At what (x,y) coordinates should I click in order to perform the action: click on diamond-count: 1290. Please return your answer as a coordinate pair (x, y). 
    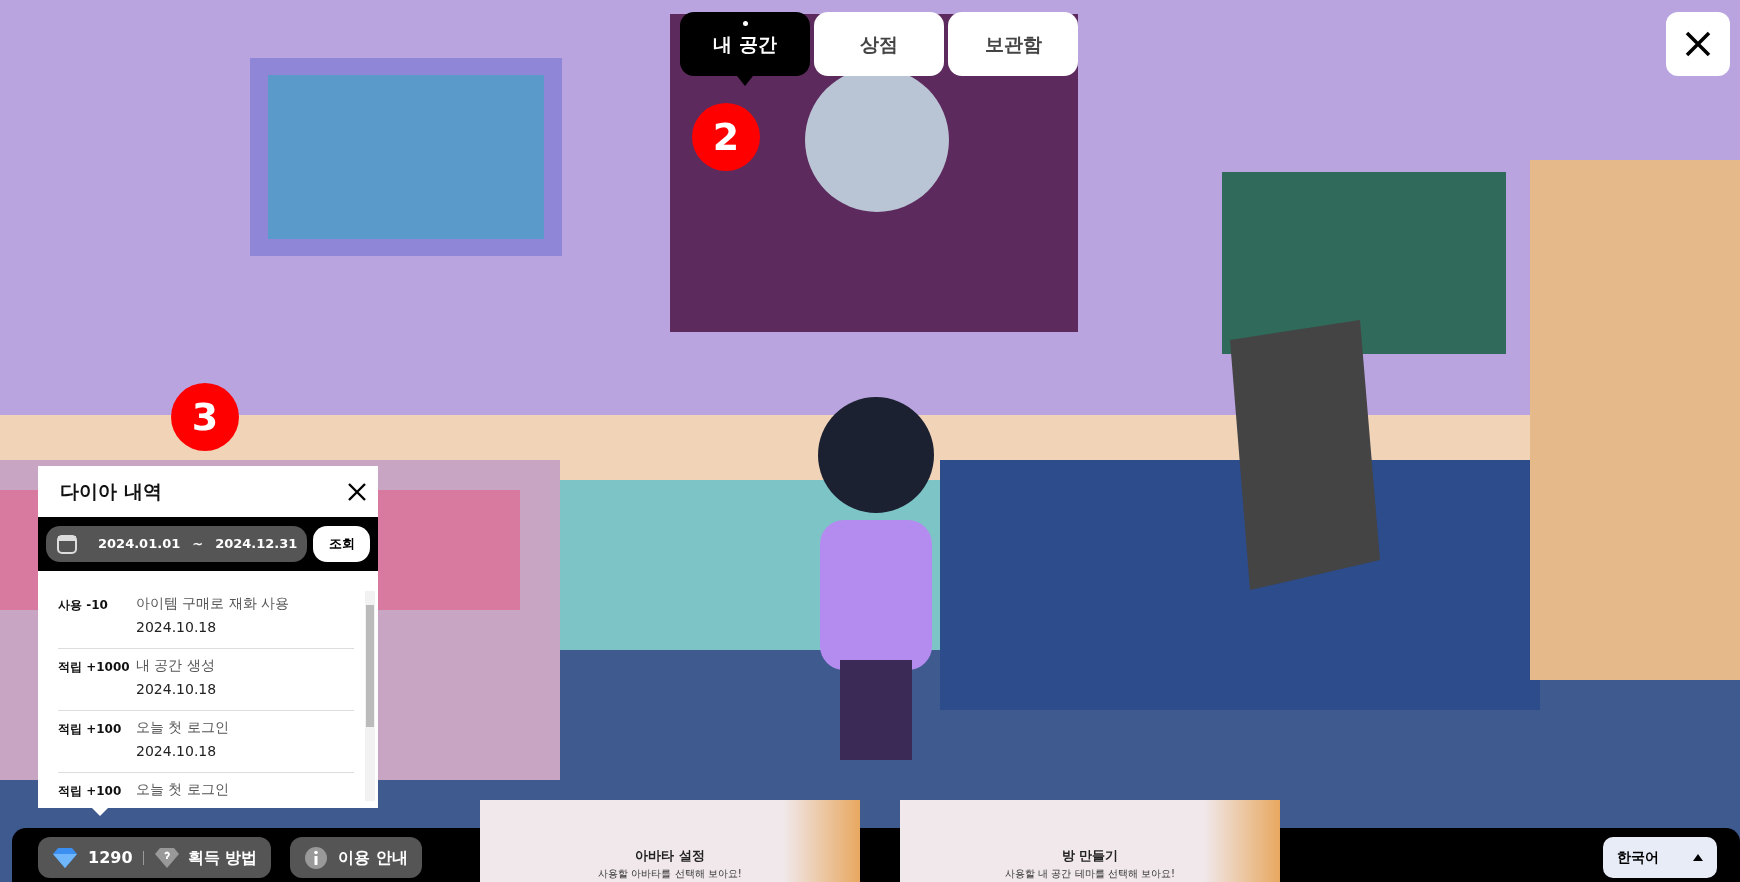
    Looking at the image, I should click on (110, 857).